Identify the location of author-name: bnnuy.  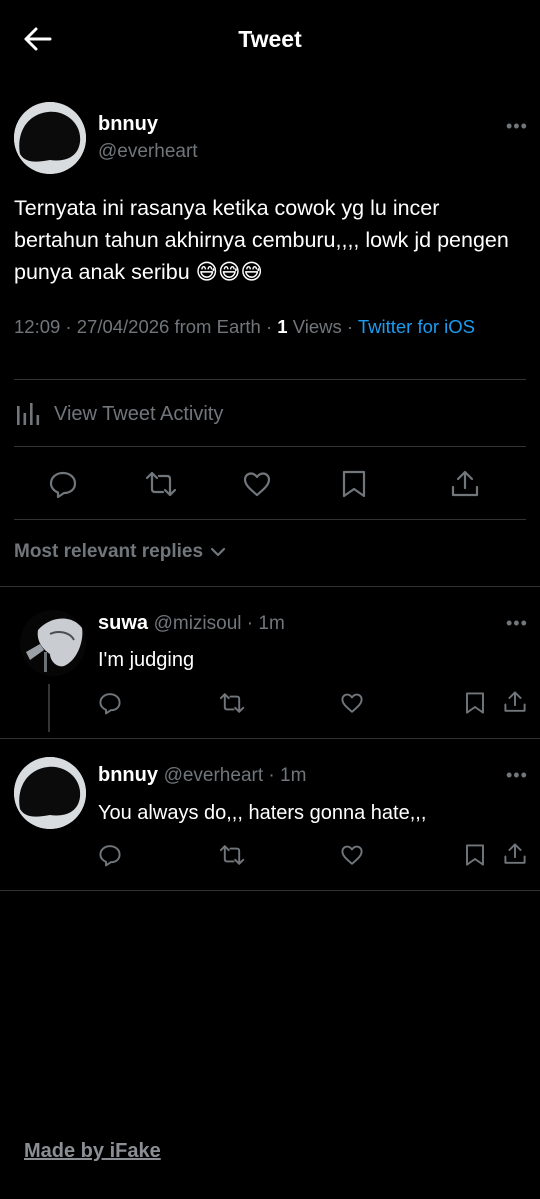
(128, 124).